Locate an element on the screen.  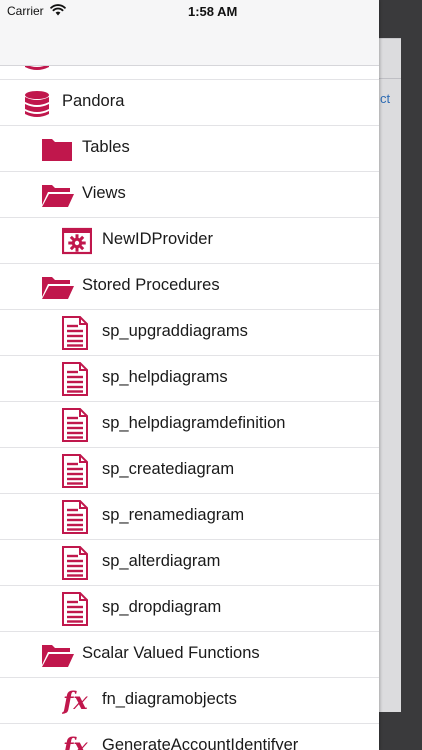
tree-item: fx GenerateAccountIdentifyer is located at coordinates (189, 737).